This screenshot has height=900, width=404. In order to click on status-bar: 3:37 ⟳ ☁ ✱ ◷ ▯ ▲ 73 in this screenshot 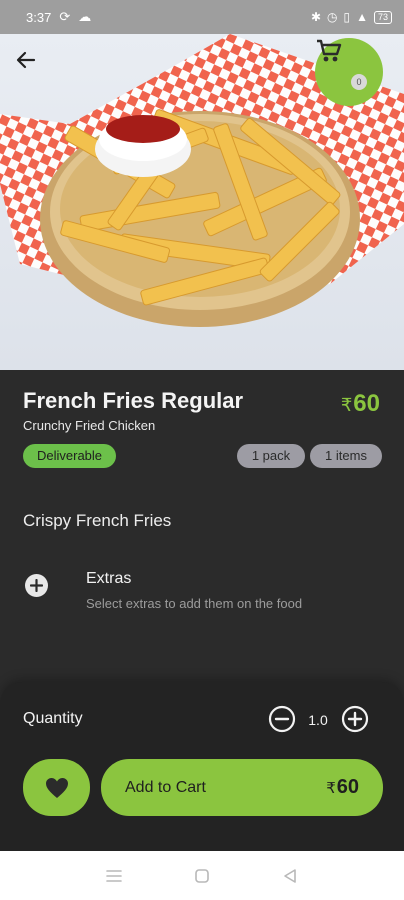, I will do `click(202, 17)`.